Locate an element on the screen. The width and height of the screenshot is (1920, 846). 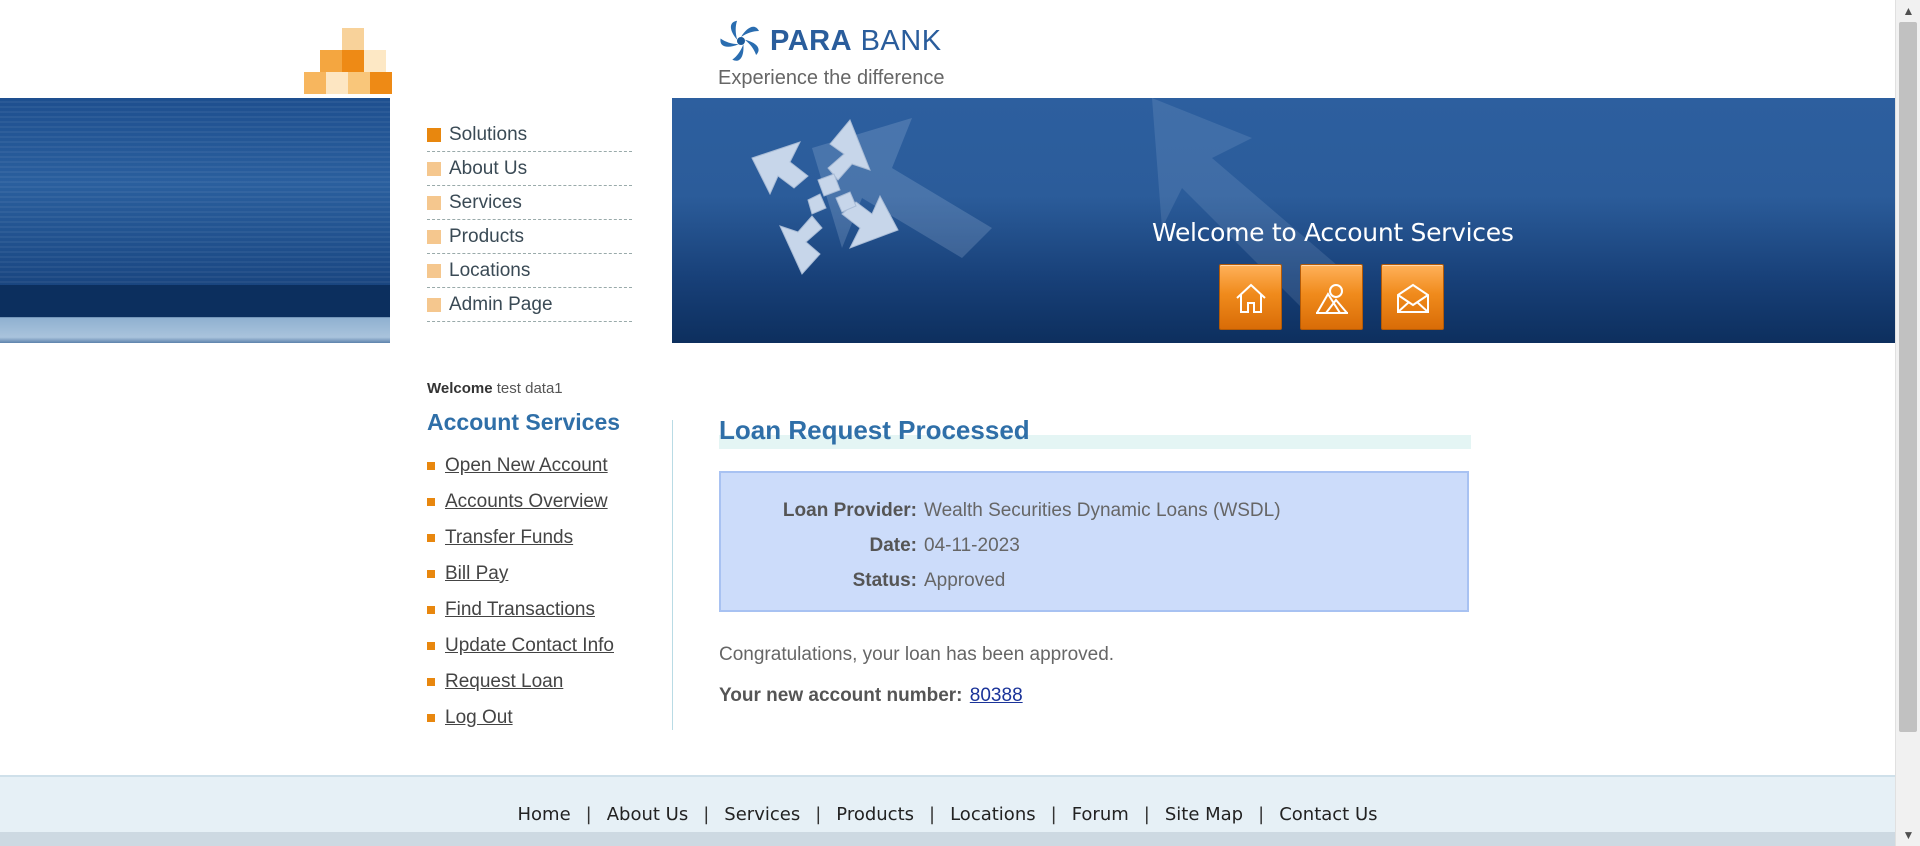
about-button is located at coordinates (1331, 297).